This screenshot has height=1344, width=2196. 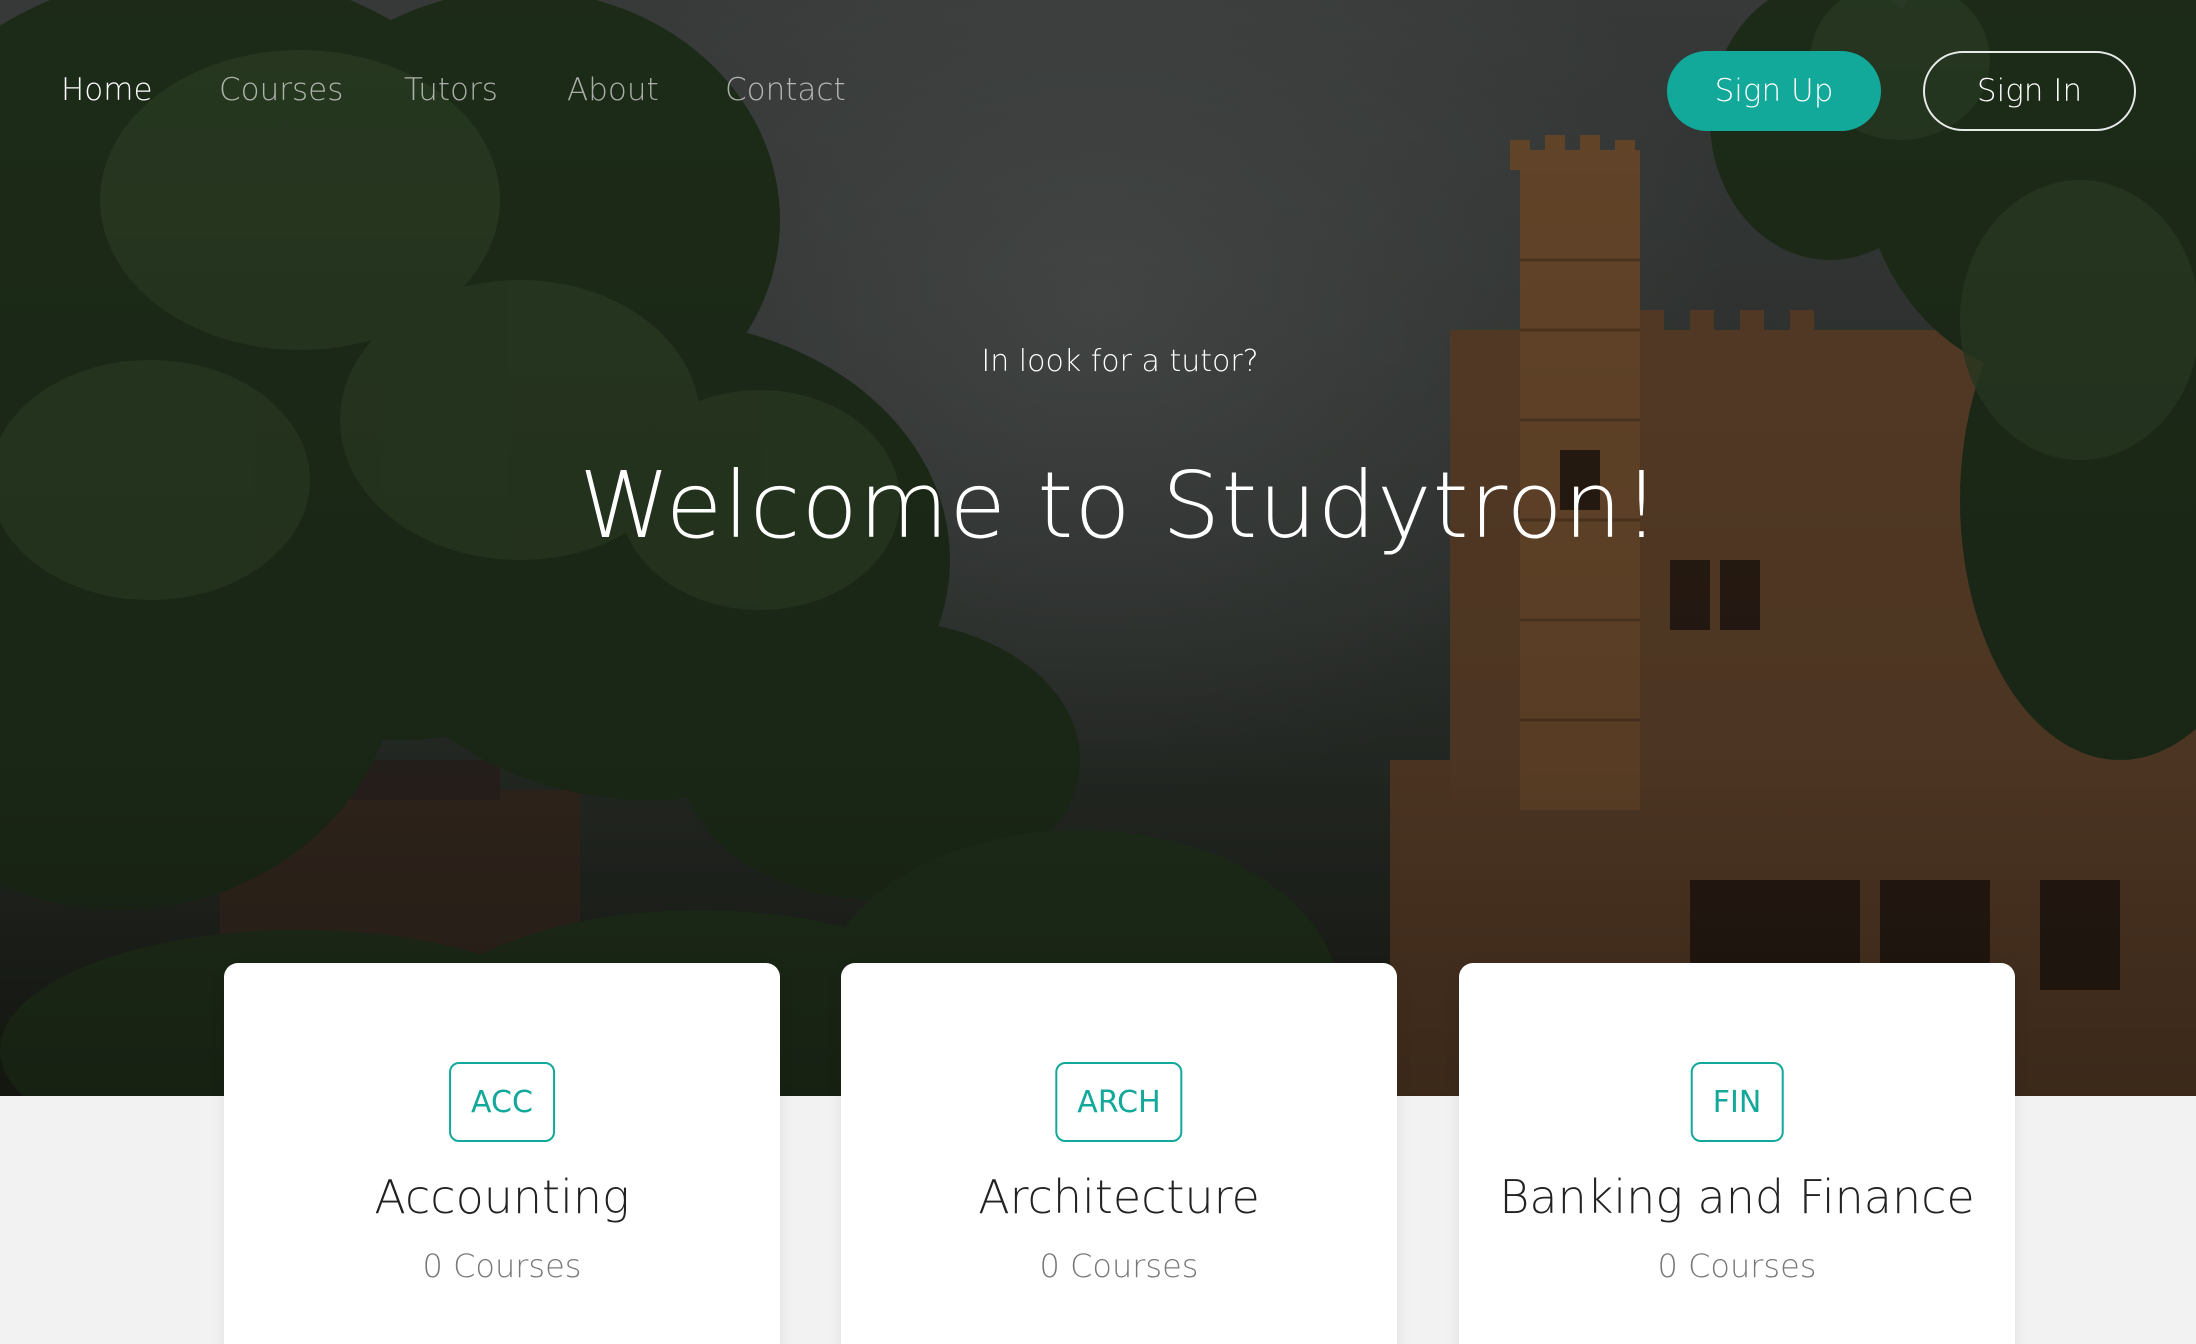 I want to click on category-card-architecture: ARCH Architecture 0 Courses, so click(x=1119, y=1153).